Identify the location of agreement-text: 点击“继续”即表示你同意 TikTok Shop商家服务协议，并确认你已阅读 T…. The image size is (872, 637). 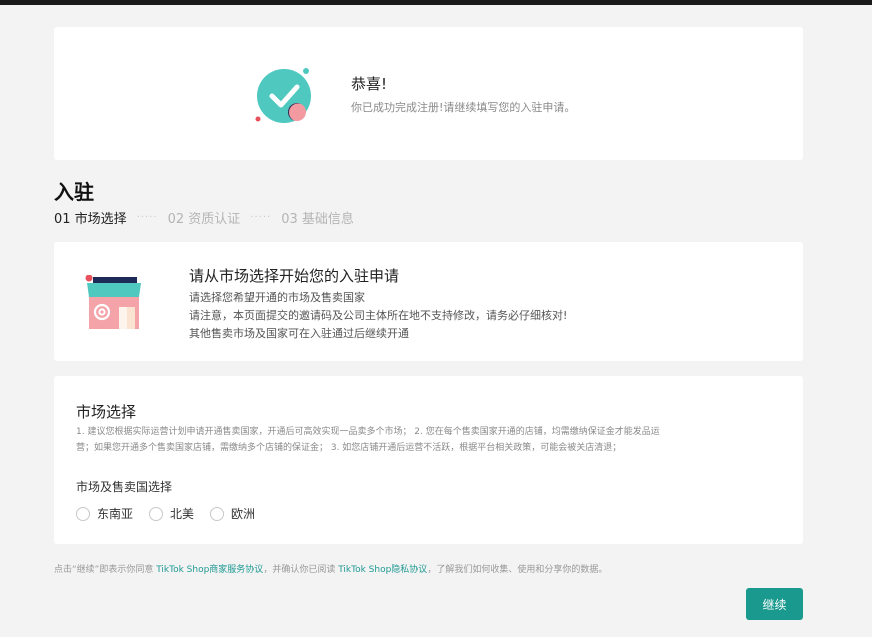
(330, 568).